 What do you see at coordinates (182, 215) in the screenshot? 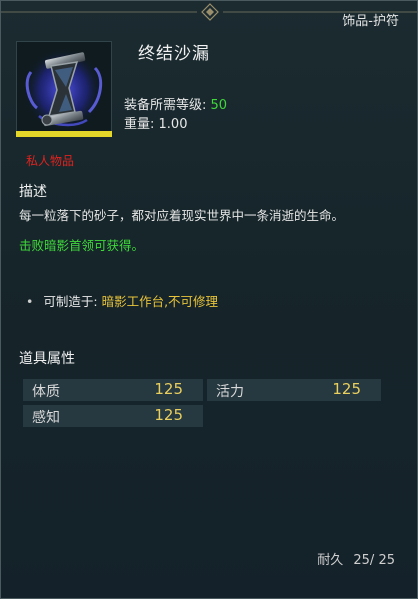
I see `description-text: 每一粒落下的砂子，都对应着现实世界中一条消逝的生命。` at bounding box center [182, 215].